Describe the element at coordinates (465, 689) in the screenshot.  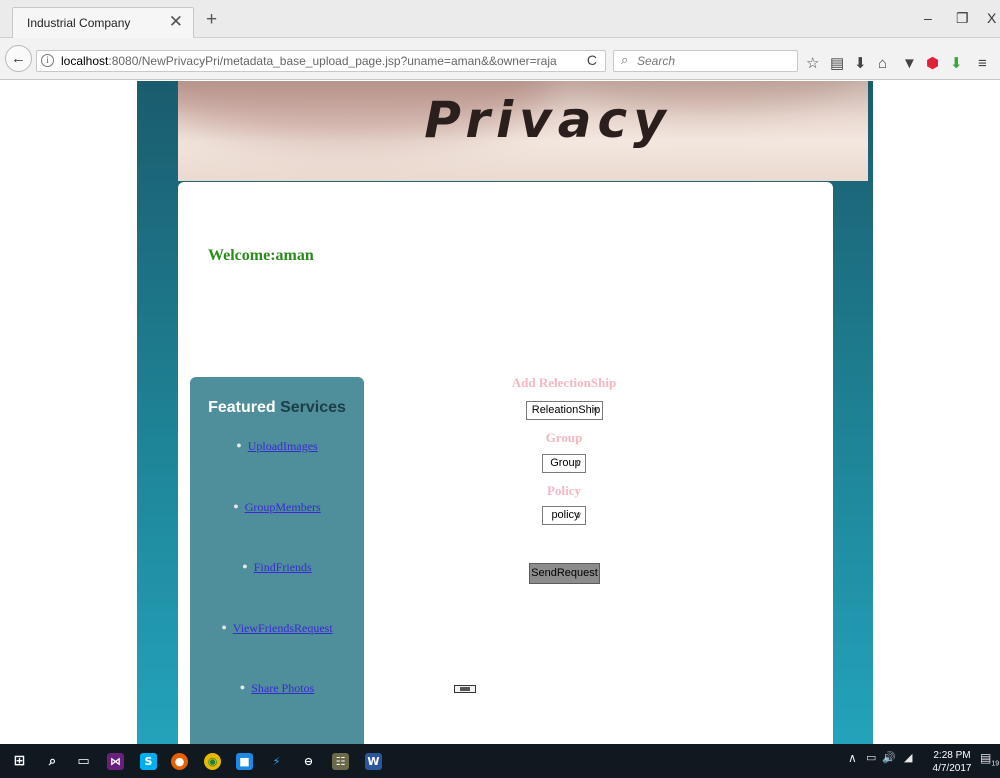
I see `marquee-scroll-widget` at that location.